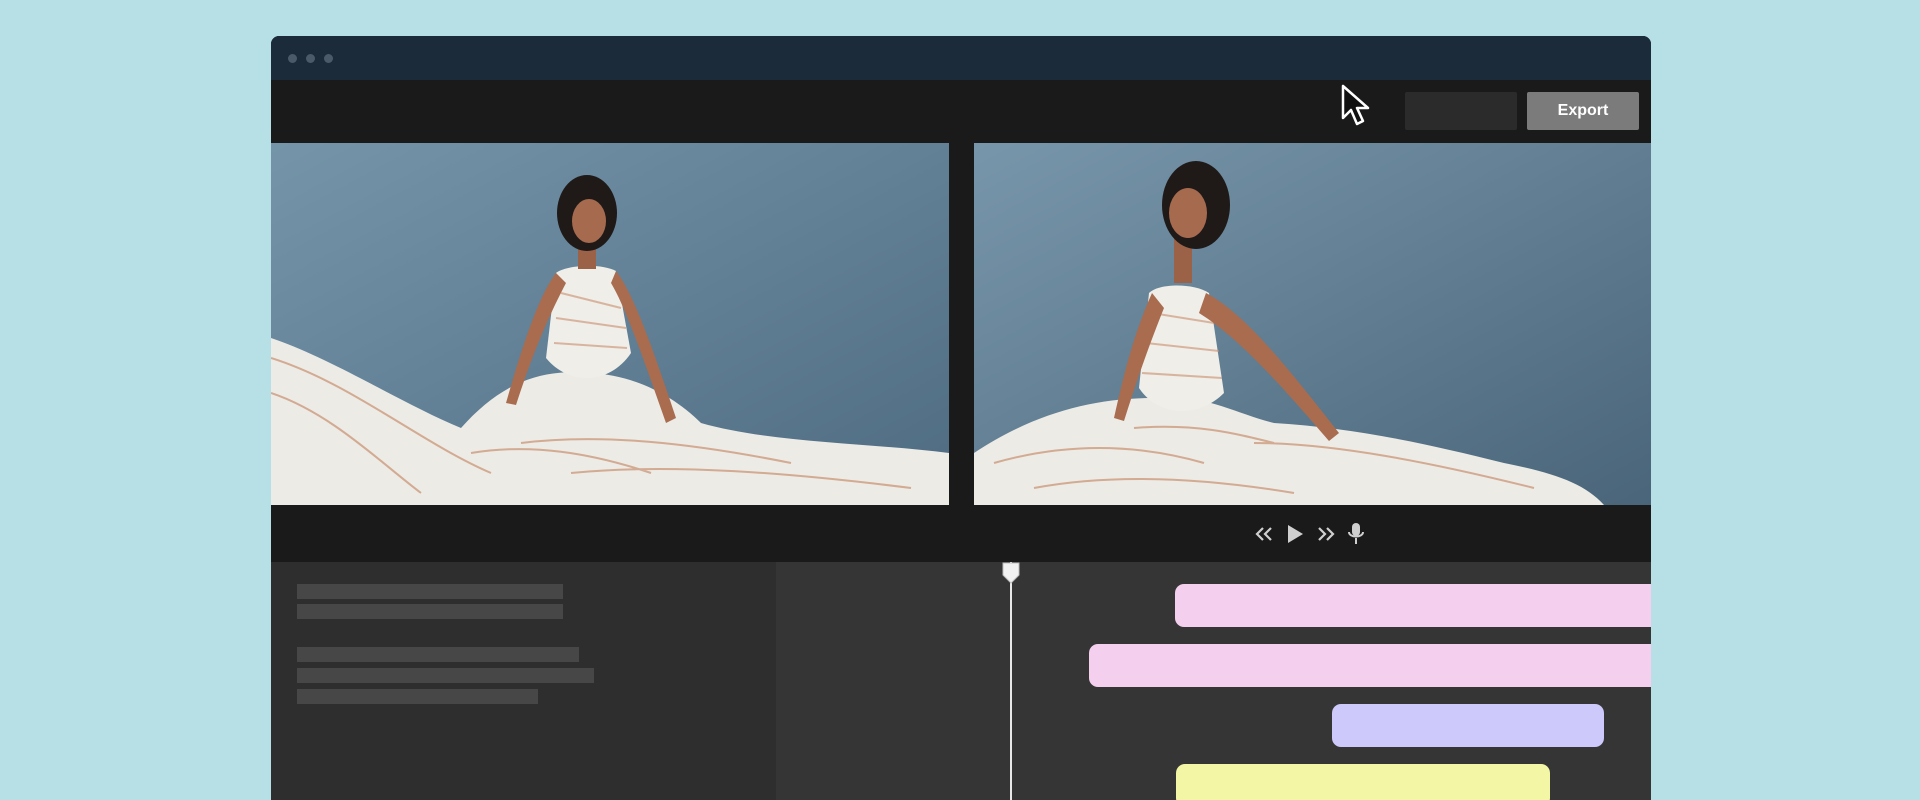  What do you see at coordinates (1011, 681) in the screenshot?
I see `playhead-line` at bounding box center [1011, 681].